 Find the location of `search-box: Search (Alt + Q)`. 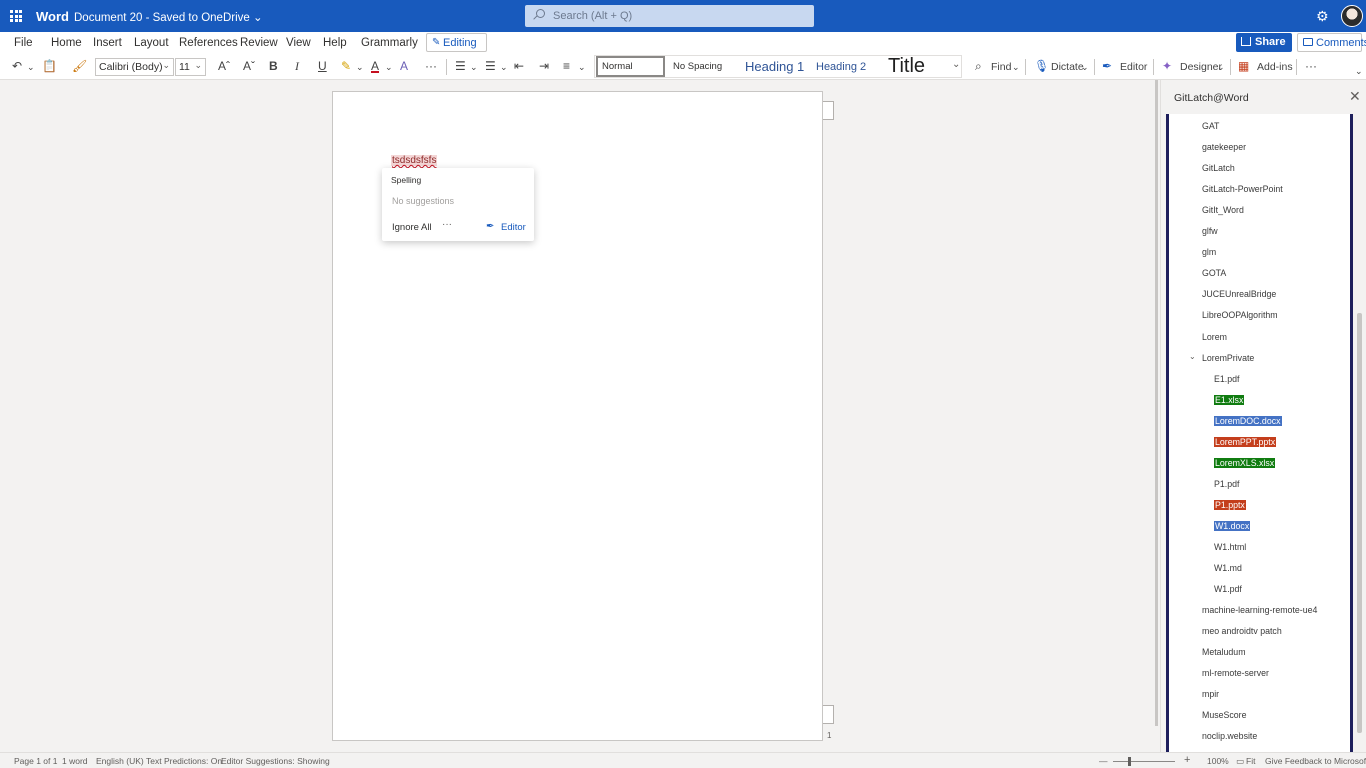

search-box: Search (Alt + Q) is located at coordinates (669, 16).